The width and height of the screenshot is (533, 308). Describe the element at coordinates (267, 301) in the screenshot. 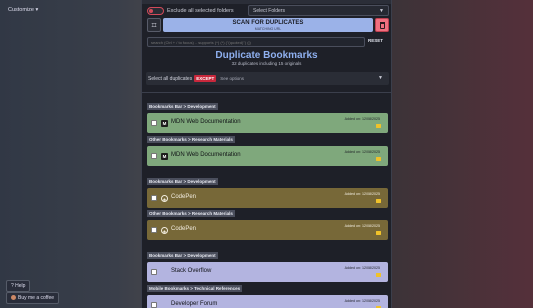

I see `bookmark-row: Developer Forum Added on: 12/08/2025` at that location.